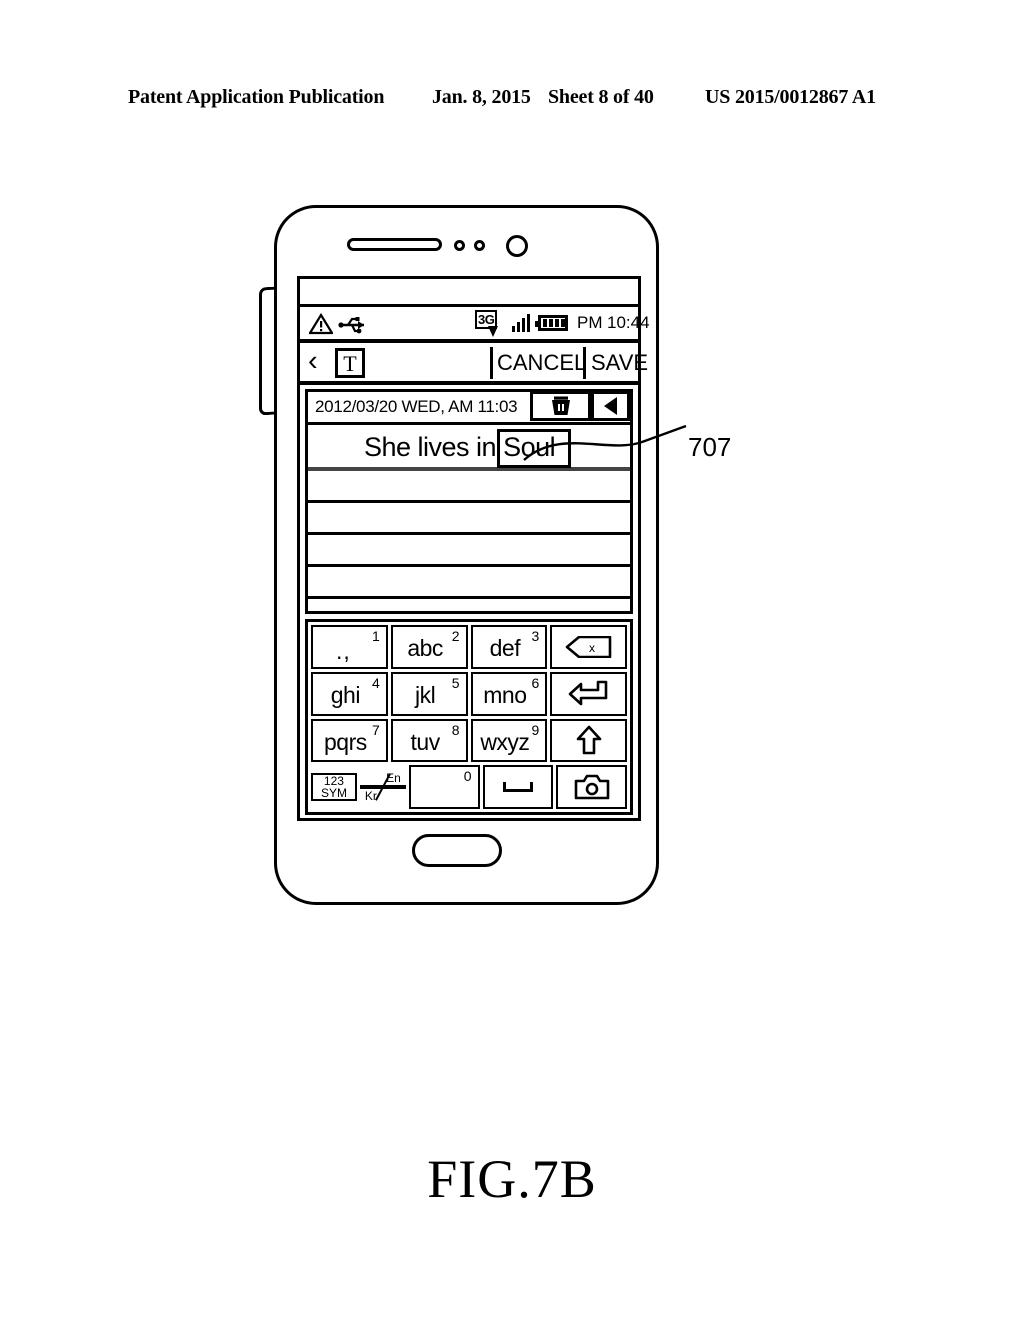 This screenshot has height=1320, width=1024. Describe the element at coordinates (512, 1179) in the screenshot. I see `figure-caption: FIG.7B` at that location.